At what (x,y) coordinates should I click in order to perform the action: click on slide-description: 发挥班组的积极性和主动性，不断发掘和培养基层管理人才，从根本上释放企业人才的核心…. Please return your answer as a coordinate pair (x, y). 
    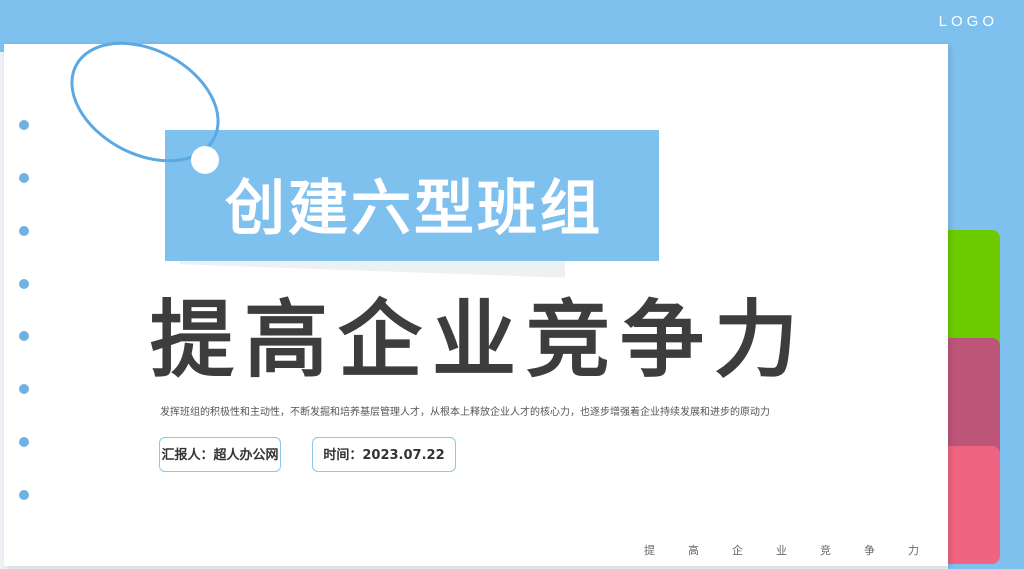
    Looking at the image, I should click on (465, 412).